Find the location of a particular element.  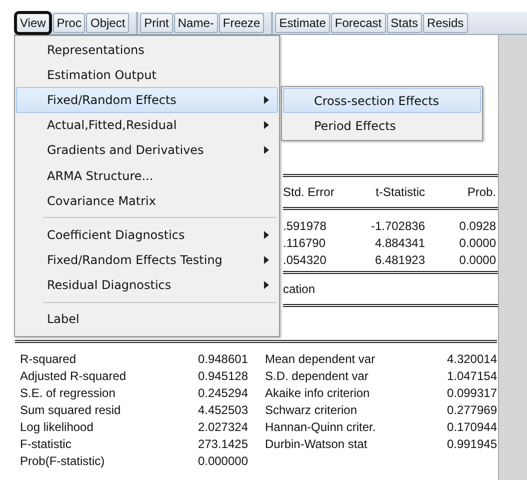

table-cell-text: 4.884341 is located at coordinates (399, 243).